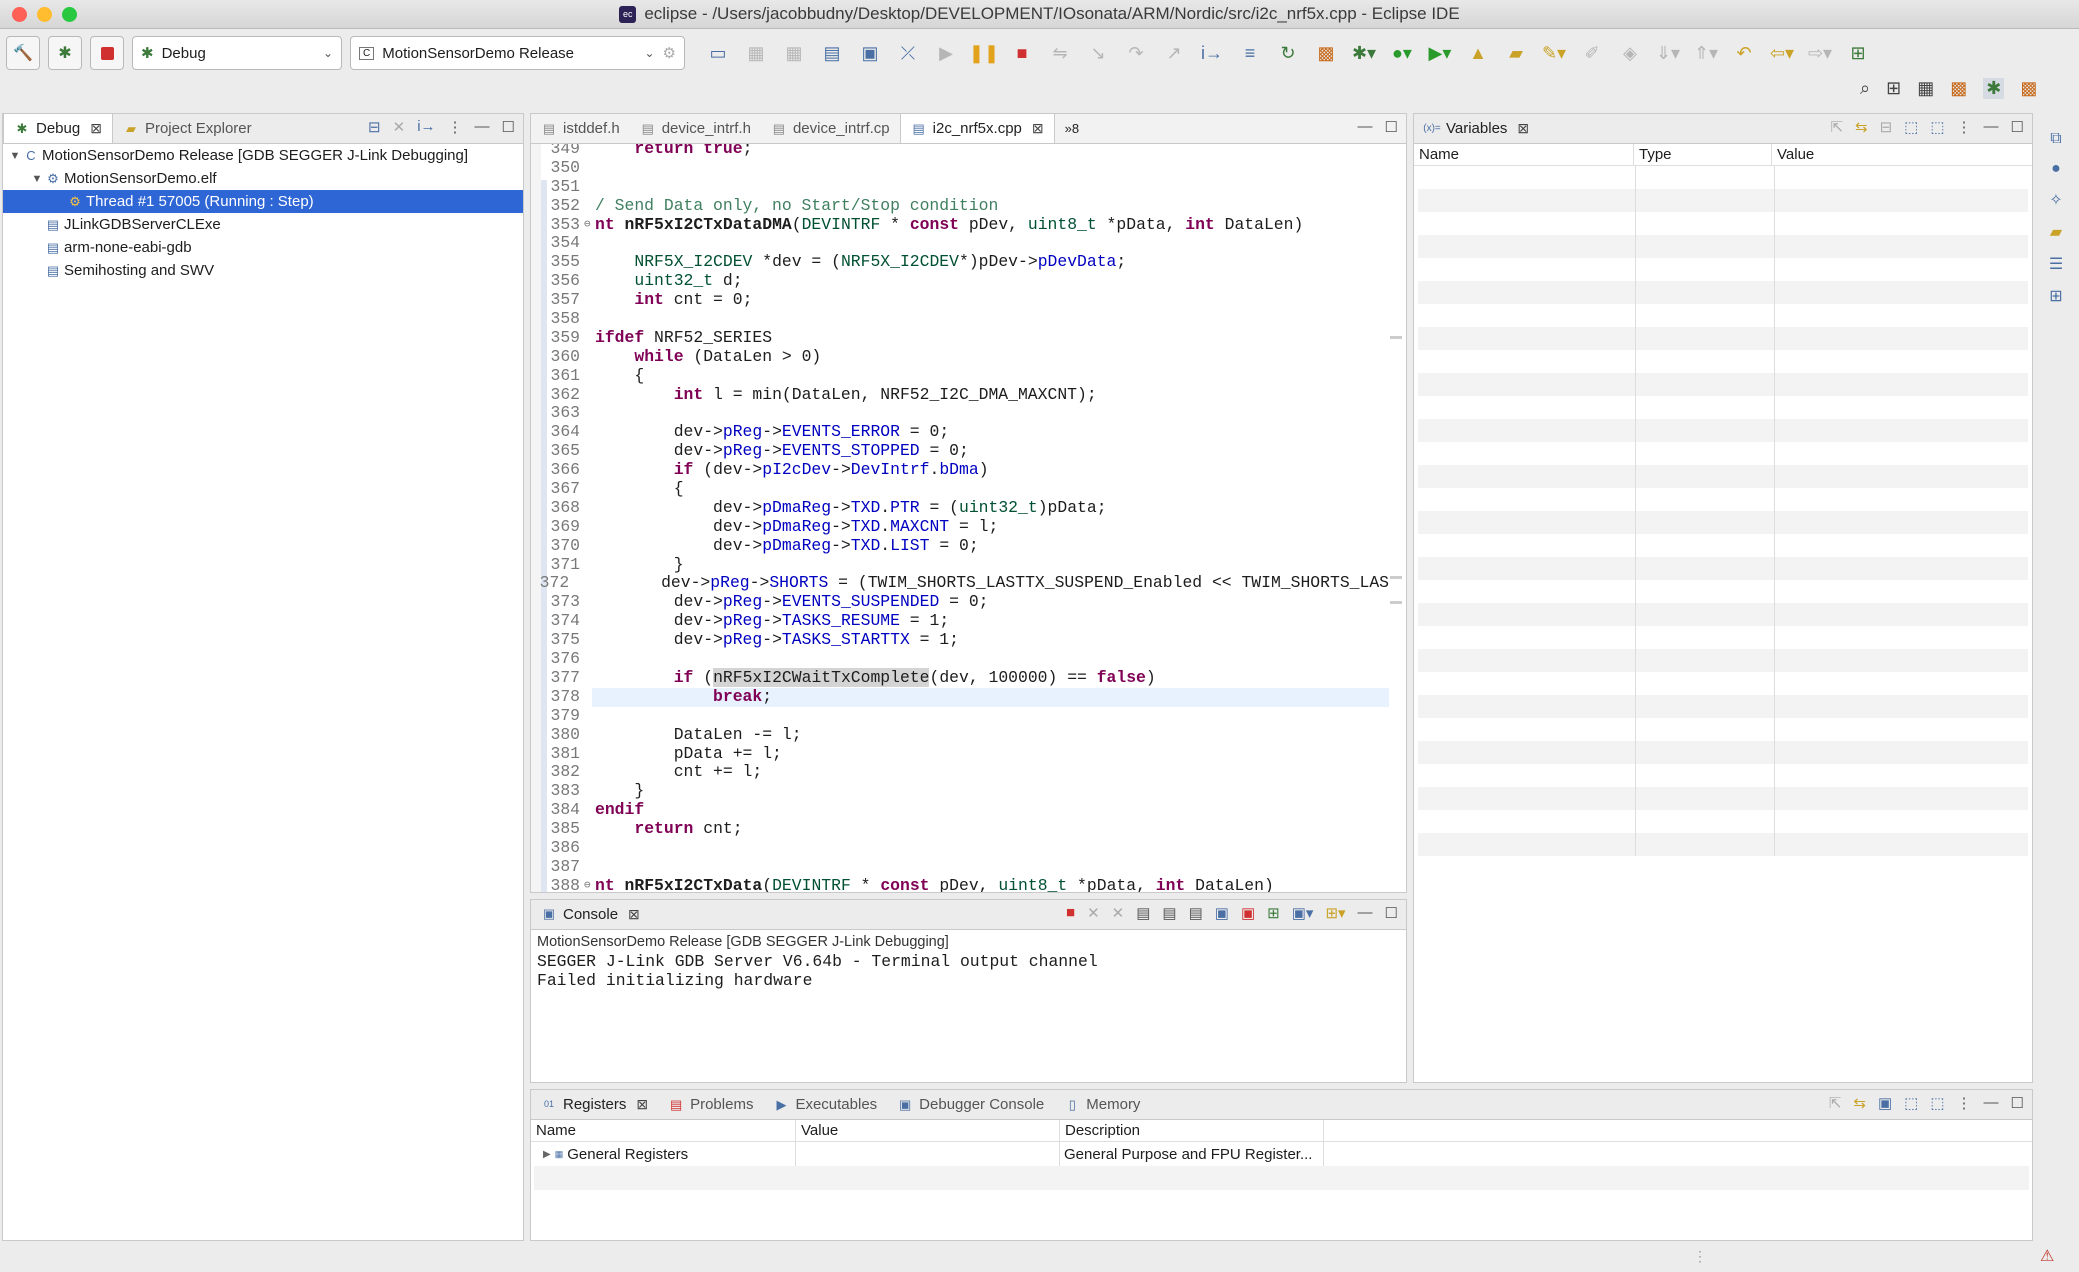 The width and height of the screenshot is (2079, 1272). I want to click on save-all-icon: ▦, so click(794, 53).